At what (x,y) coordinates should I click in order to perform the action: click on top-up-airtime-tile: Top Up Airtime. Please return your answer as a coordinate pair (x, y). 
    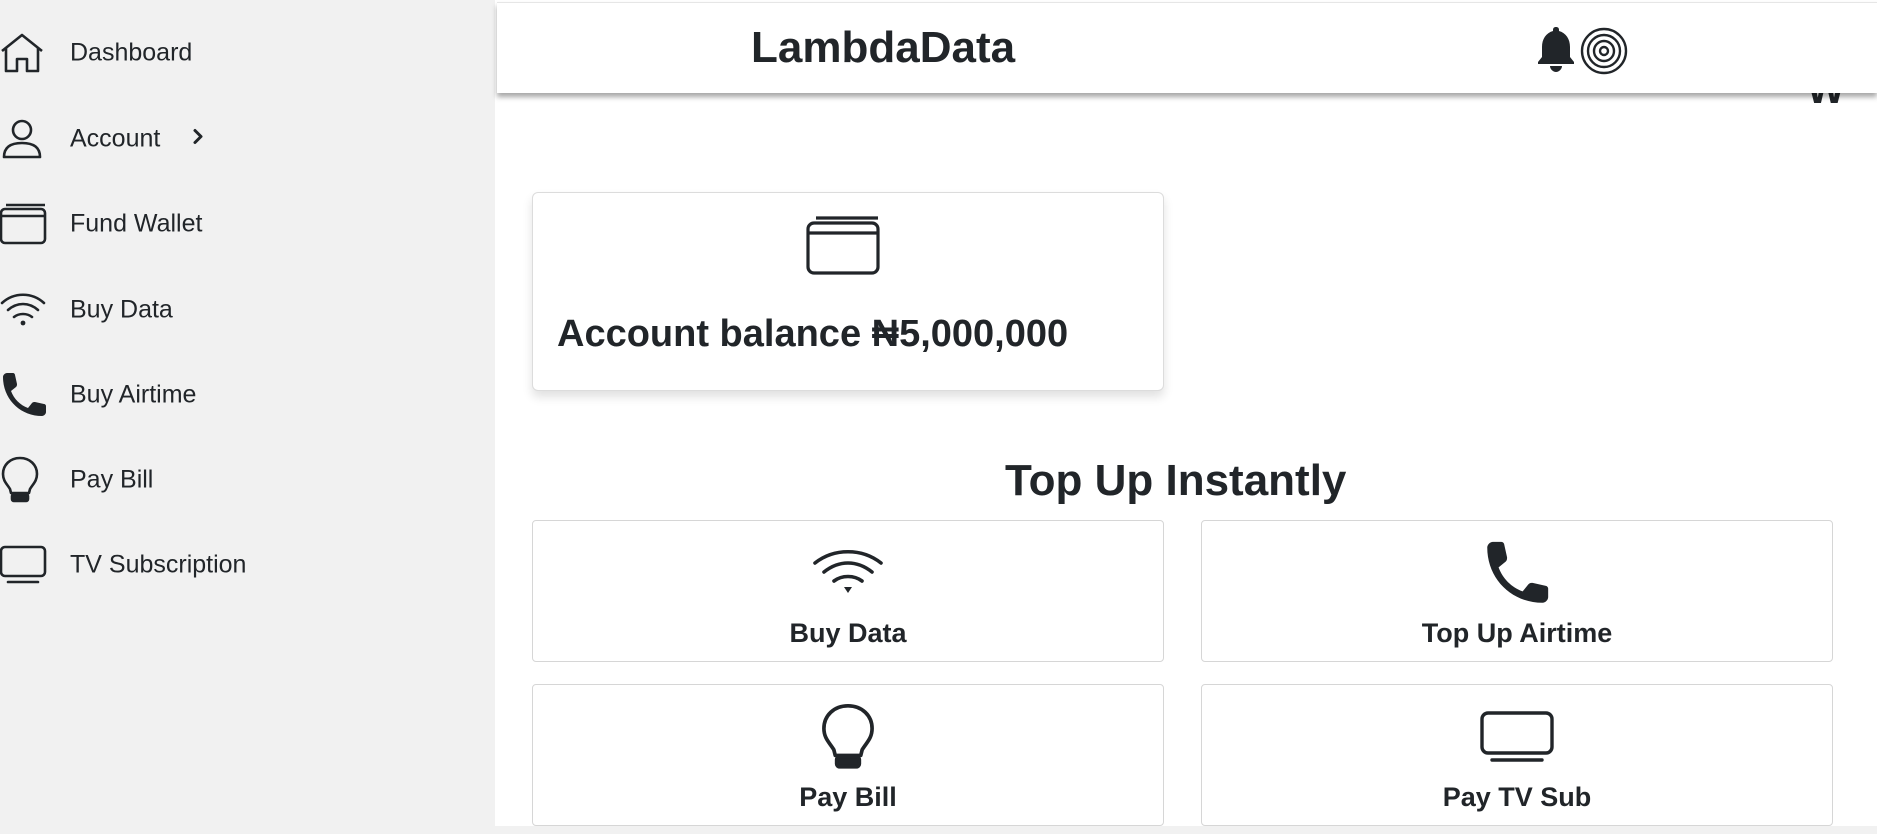
    Looking at the image, I should click on (1517, 591).